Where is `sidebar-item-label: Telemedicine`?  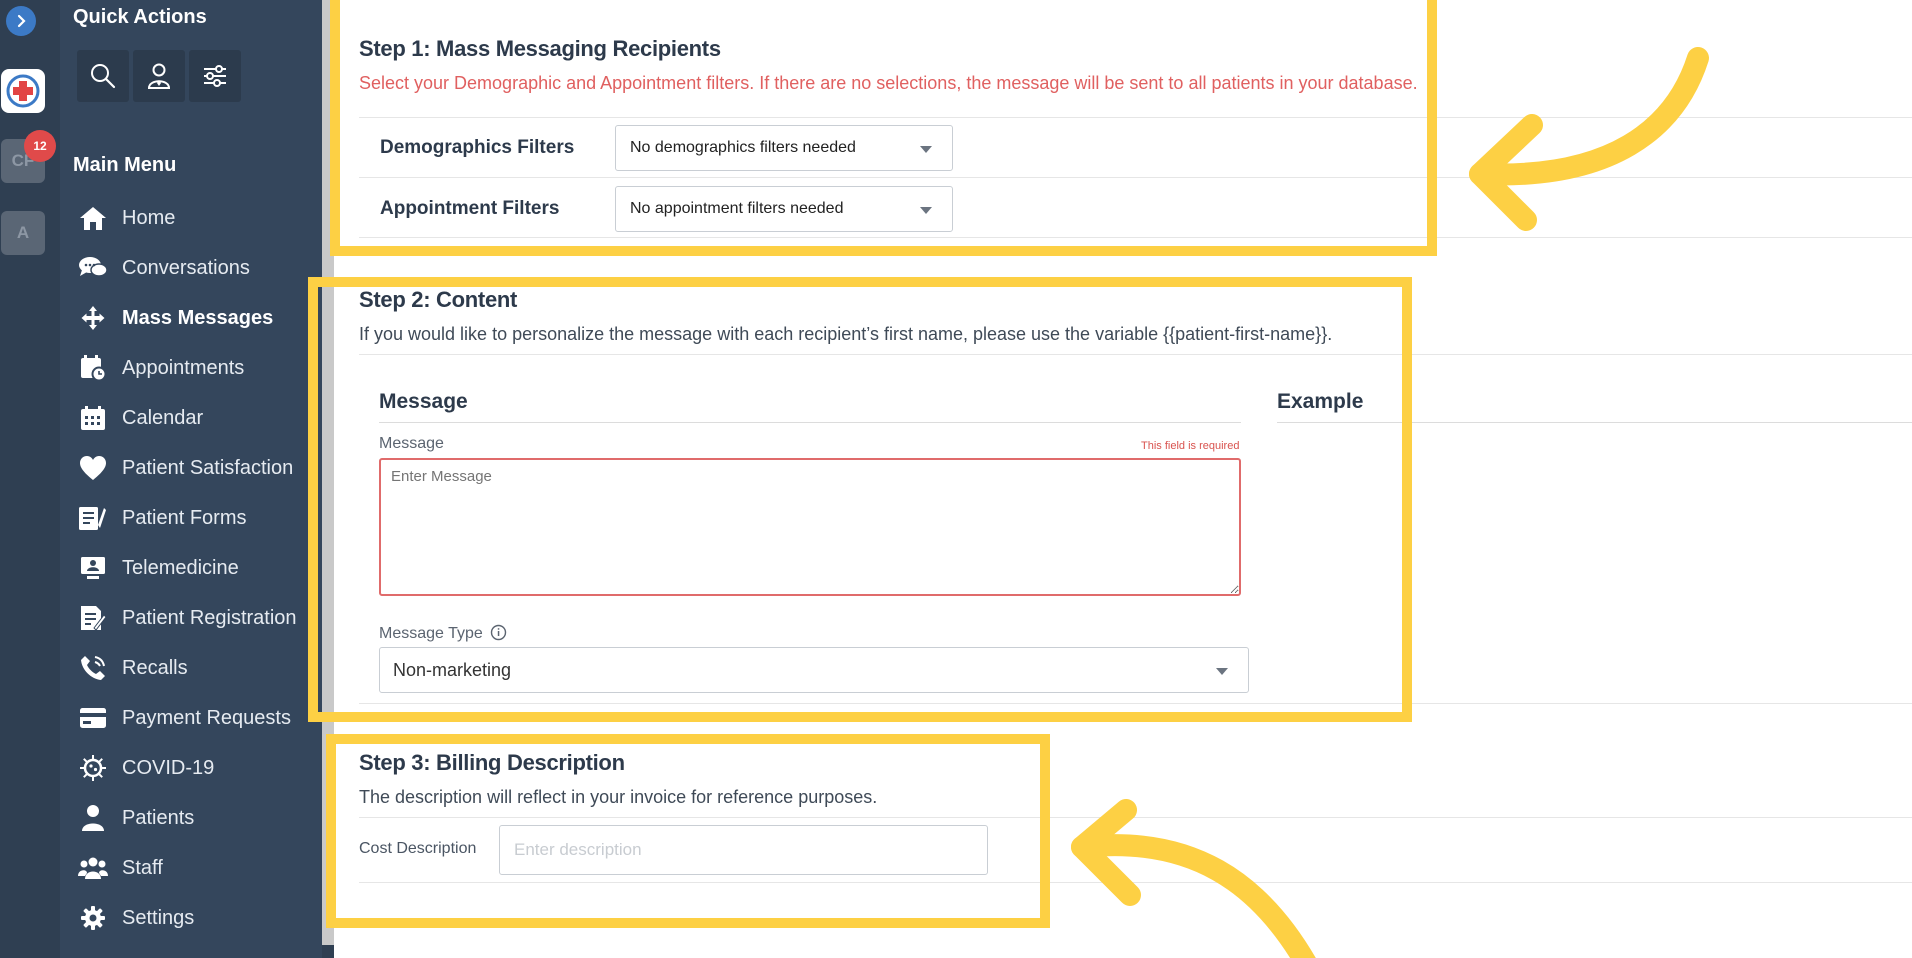
sidebar-item-label: Telemedicine is located at coordinates (180, 567).